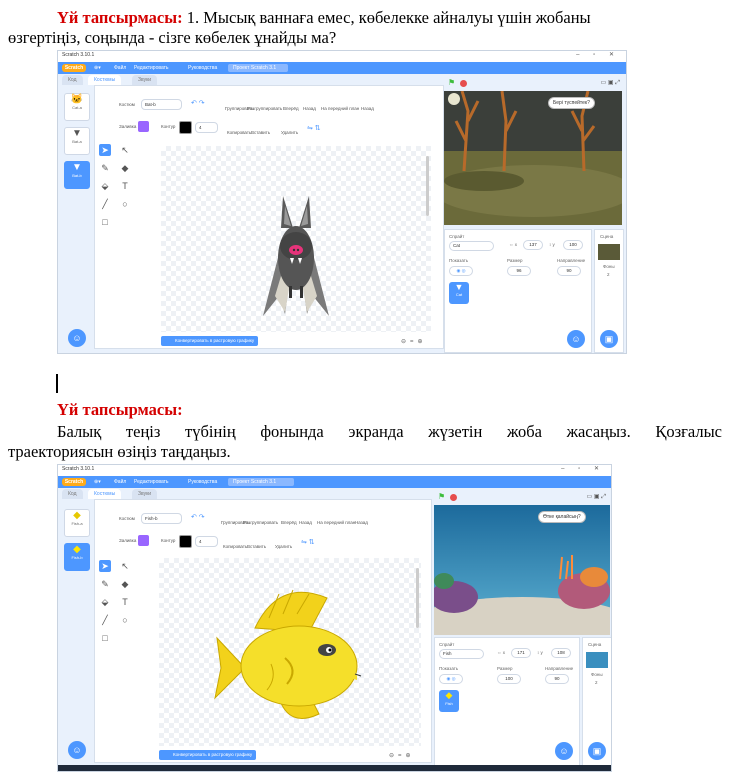  I want to click on costume-thumb-3: ▼ Bat-b, so click(77, 175).